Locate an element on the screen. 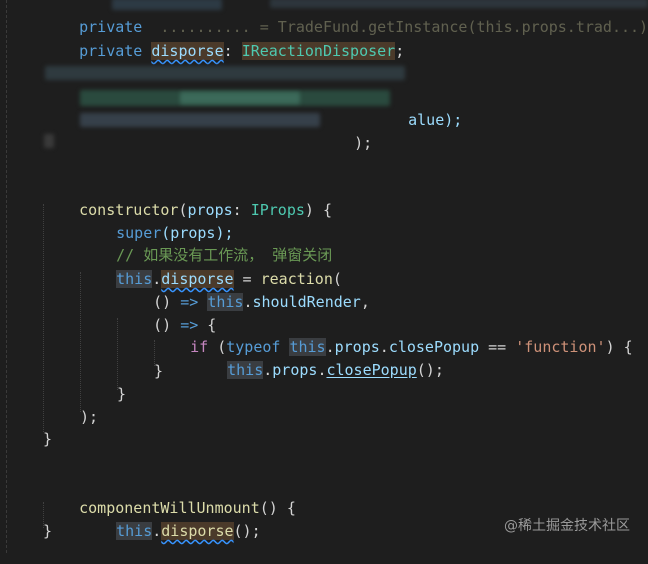 Image resolution: width=648 pixels, height=564 pixels. string-literal: 'function' is located at coordinates (560, 347).